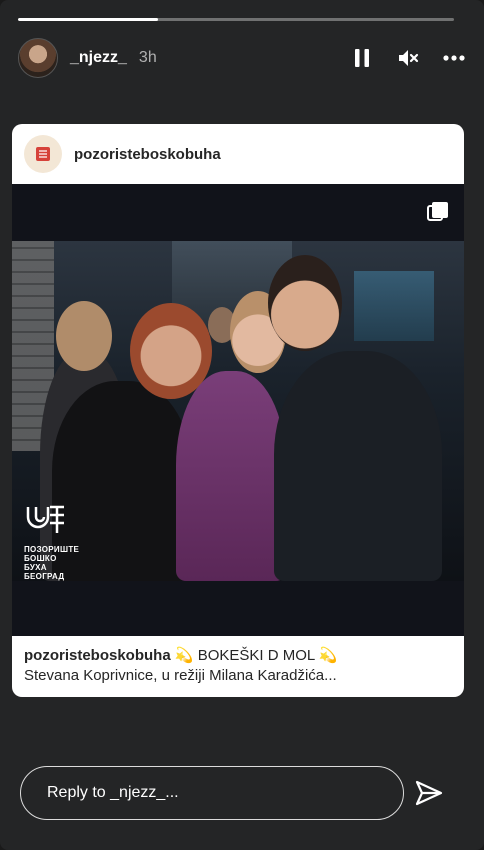 The width and height of the screenshot is (484, 850). What do you see at coordinates (238, 154) in the screenshot?
I see `post-header: pozoristeboskobuha` at bounding box center [238, 154].